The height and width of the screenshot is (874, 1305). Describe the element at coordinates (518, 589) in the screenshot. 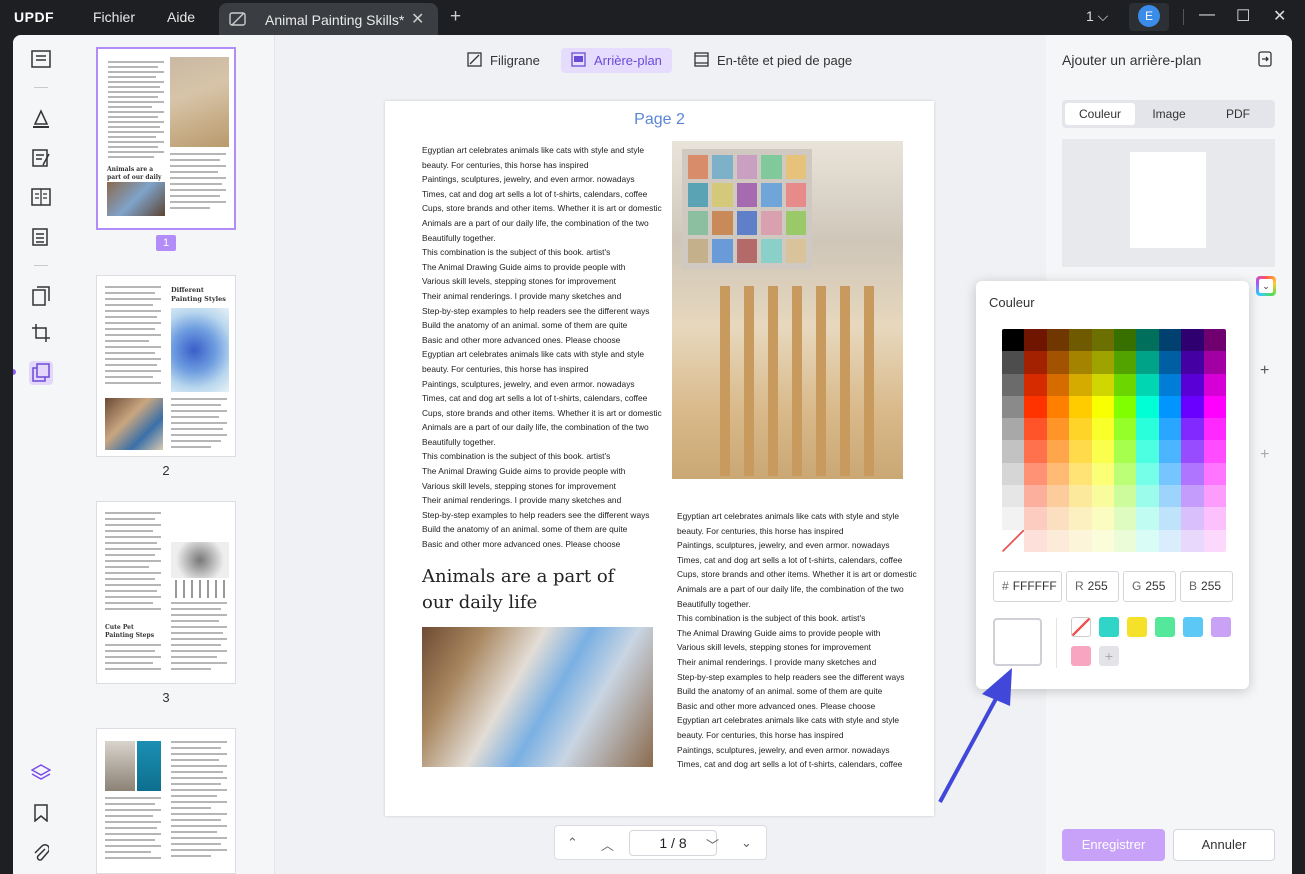

I see `section-heading: Animals are a part of our daily life` at that location.